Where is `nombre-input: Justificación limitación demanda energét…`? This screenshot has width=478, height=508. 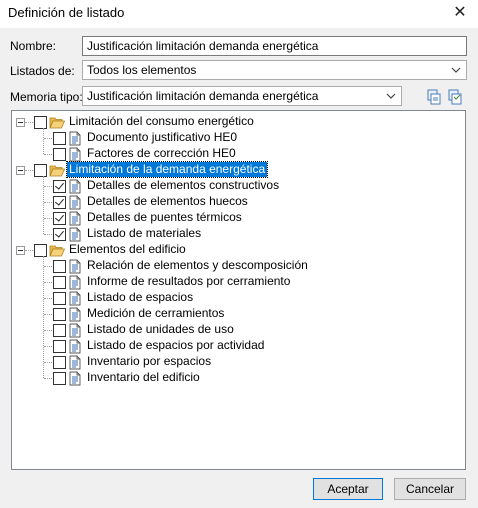
nombre-input: Justificación limitación demanda energét… is located at coordinates (274, 46).